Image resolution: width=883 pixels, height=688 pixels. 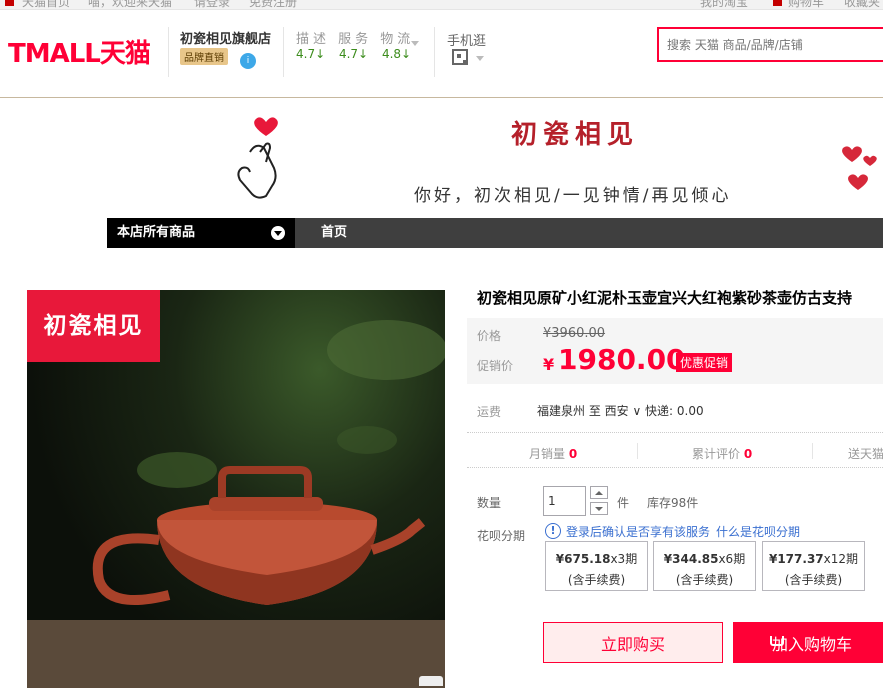 I want to click on sales-stats: 月销量 0 累计评价 0 送天猫, so click(x=675, y=450).